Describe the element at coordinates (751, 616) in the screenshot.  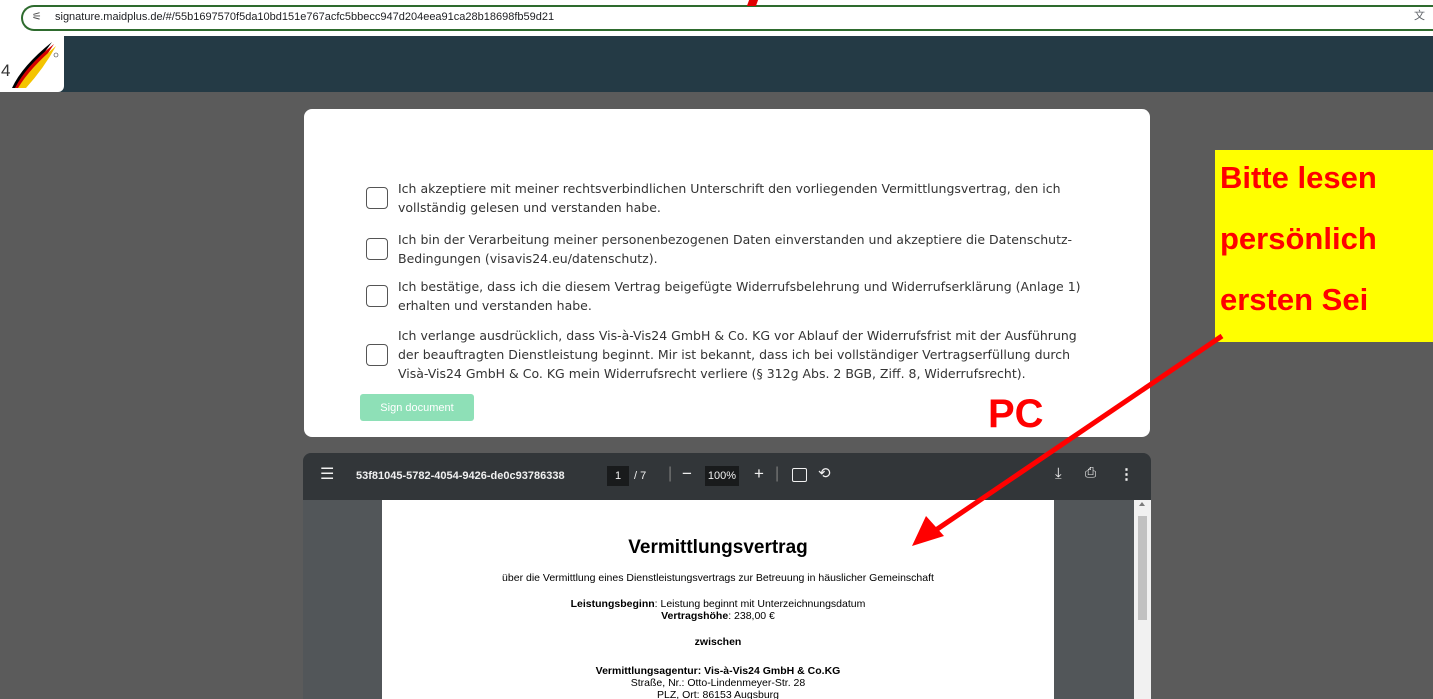
I see `contract-amount-value: : 238,00 €` at that location.